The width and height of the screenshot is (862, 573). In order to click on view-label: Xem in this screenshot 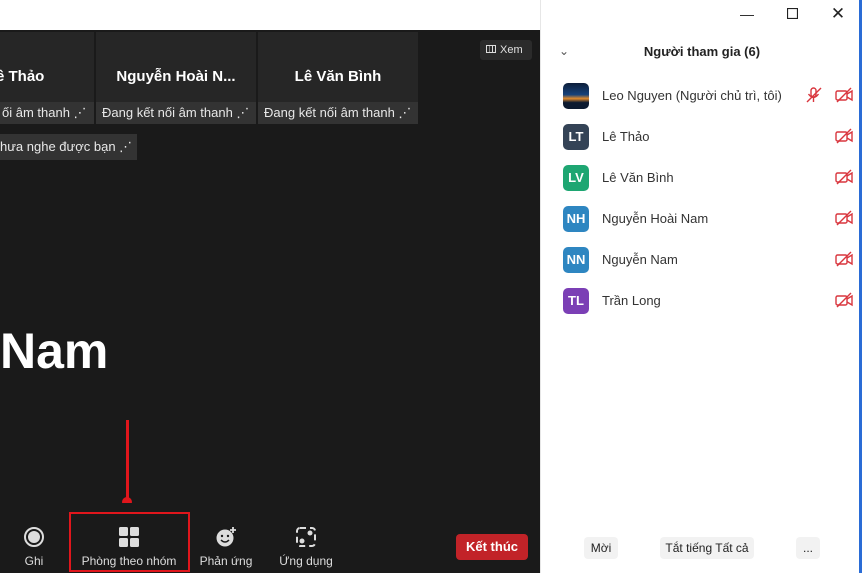, I will do `click(511, 50)`.